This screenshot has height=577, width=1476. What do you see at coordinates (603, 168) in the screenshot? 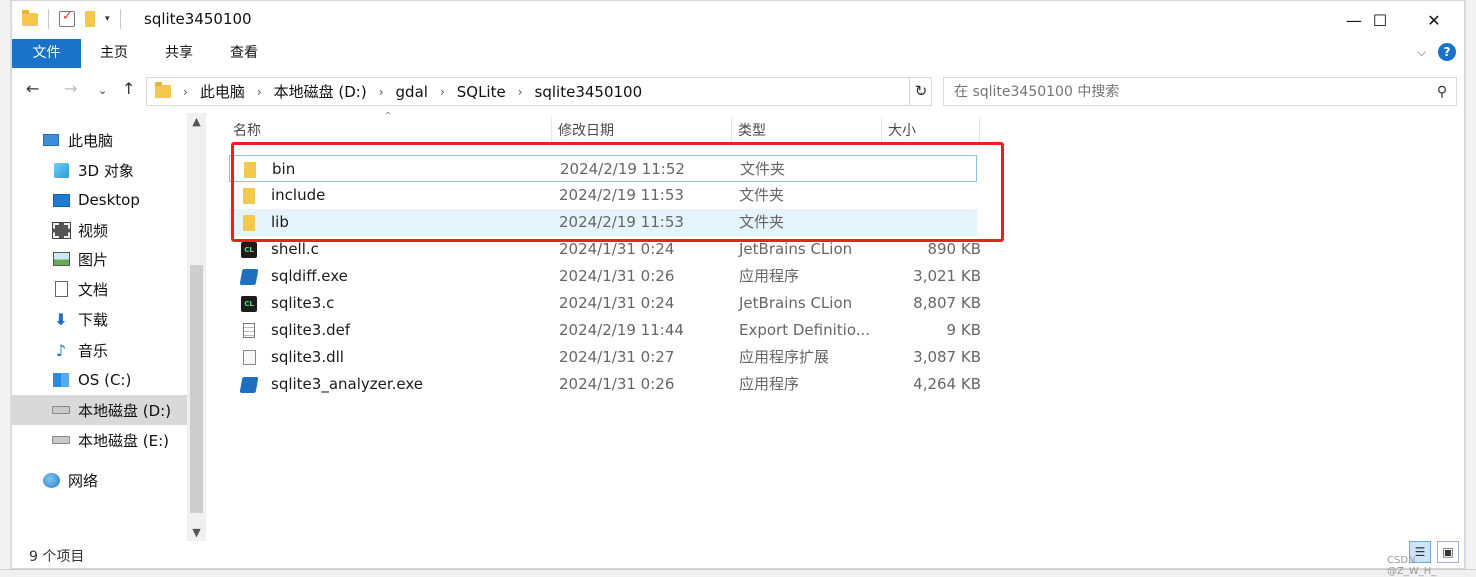
I see `file-row-bin: bin 2024/2/19 11:52 文件夹` at bounding box center [603, 168].